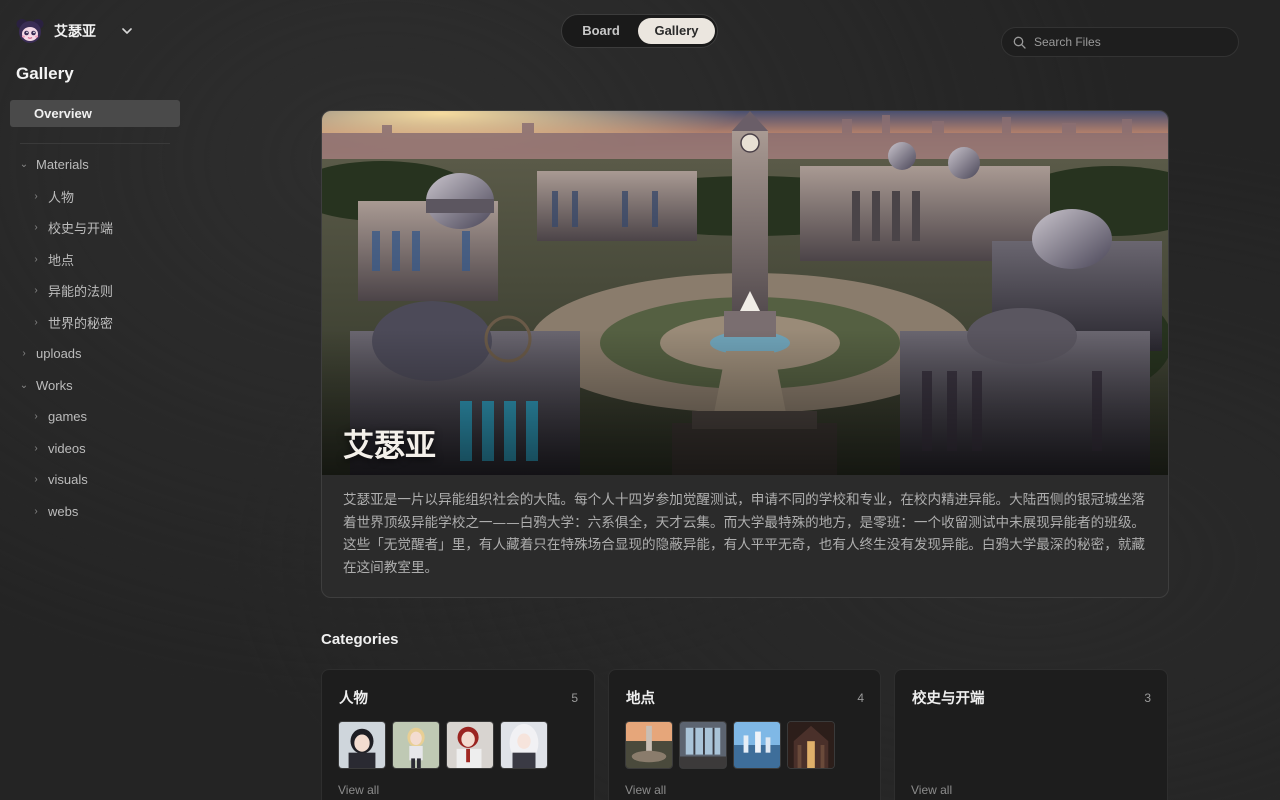 Image resolution: width=1280 pixels, height=800 pixels. Describe the element at coordinates (1019, 42) in the screenshot. I see `search-icon` at that location.